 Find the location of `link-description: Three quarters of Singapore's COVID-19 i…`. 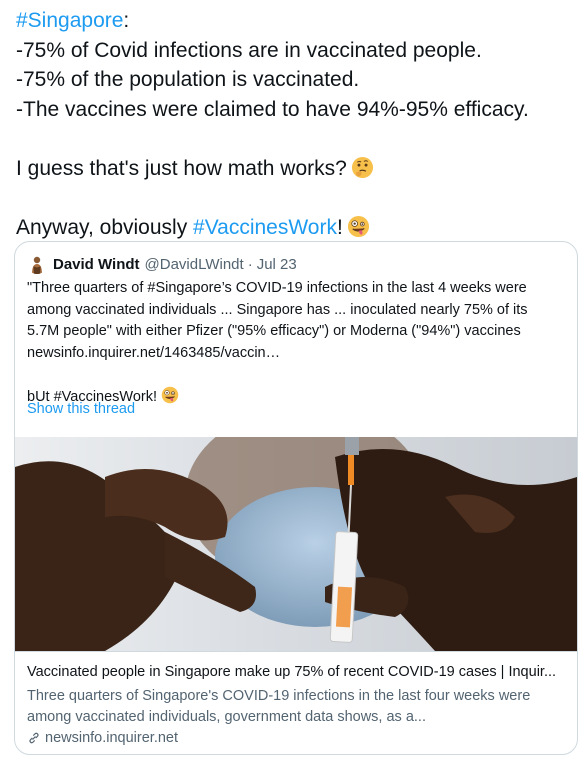

link-description: Three quarters of Singapore's COVID-19 i… is located at coordinates (279, 706).